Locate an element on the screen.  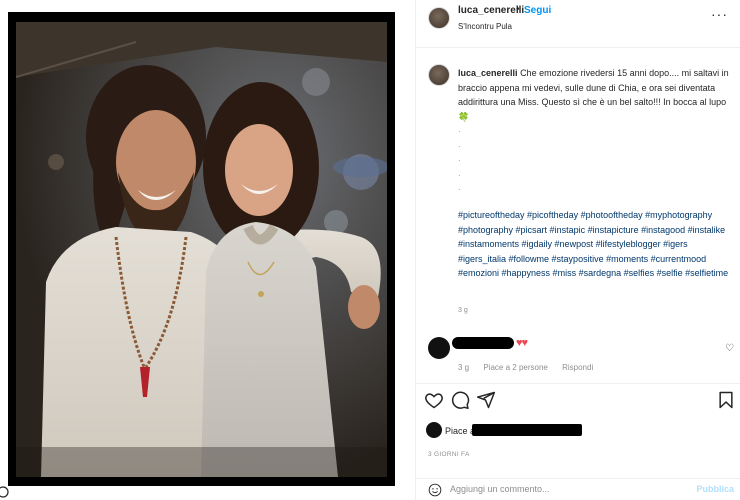
comment-icon is located at coordinates (460, 400).